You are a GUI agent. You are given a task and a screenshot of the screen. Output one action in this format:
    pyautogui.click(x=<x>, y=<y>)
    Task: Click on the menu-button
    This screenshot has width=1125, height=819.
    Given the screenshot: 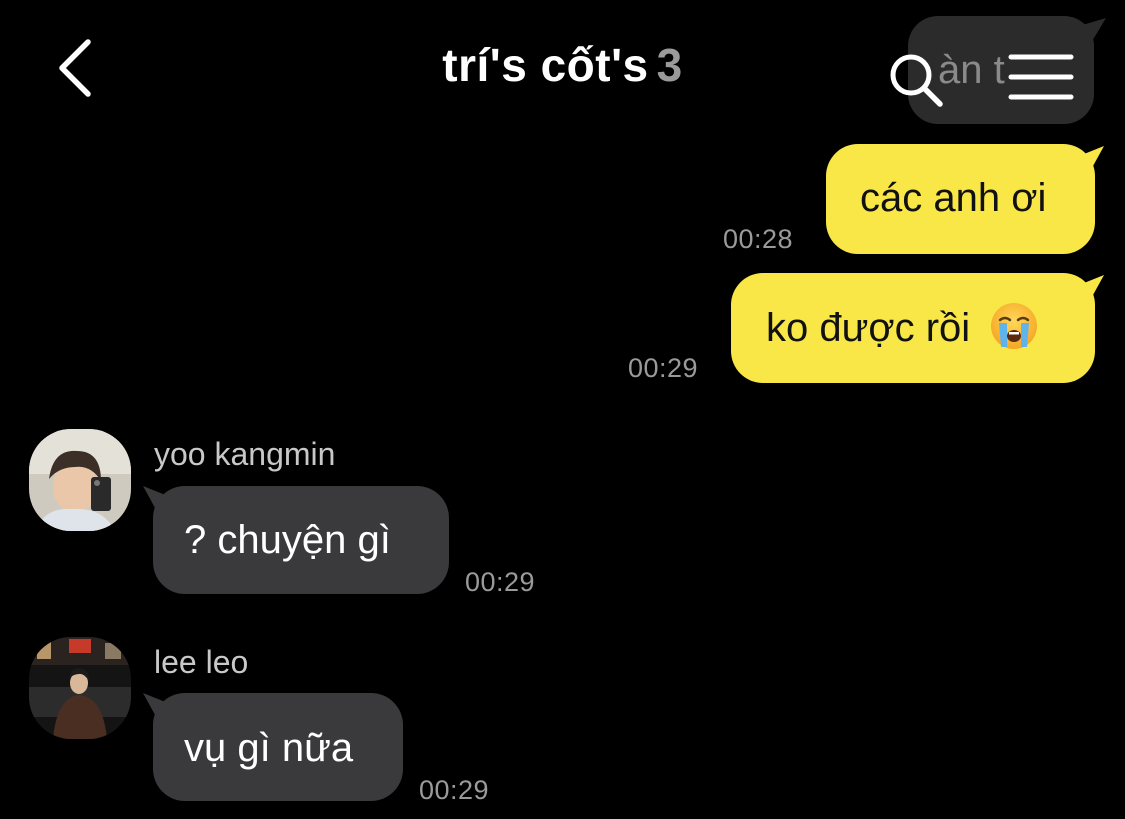 What is the action you would take?
    pyautogui.click(x=1041, y=77)
    